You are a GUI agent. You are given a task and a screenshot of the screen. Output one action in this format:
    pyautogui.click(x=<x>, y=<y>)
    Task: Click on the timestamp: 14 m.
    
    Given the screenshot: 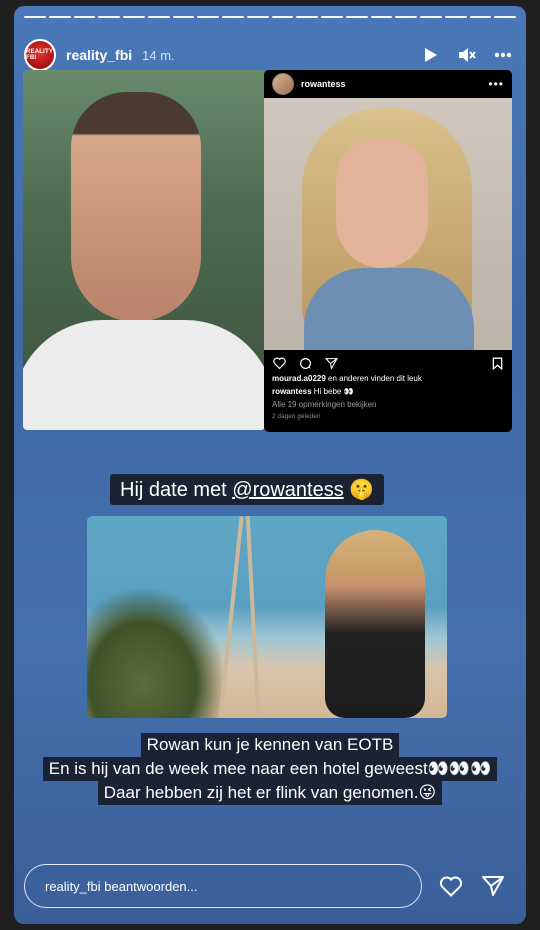 What is the action you would take?
    pyautogui.click(x=158, y=55)
    